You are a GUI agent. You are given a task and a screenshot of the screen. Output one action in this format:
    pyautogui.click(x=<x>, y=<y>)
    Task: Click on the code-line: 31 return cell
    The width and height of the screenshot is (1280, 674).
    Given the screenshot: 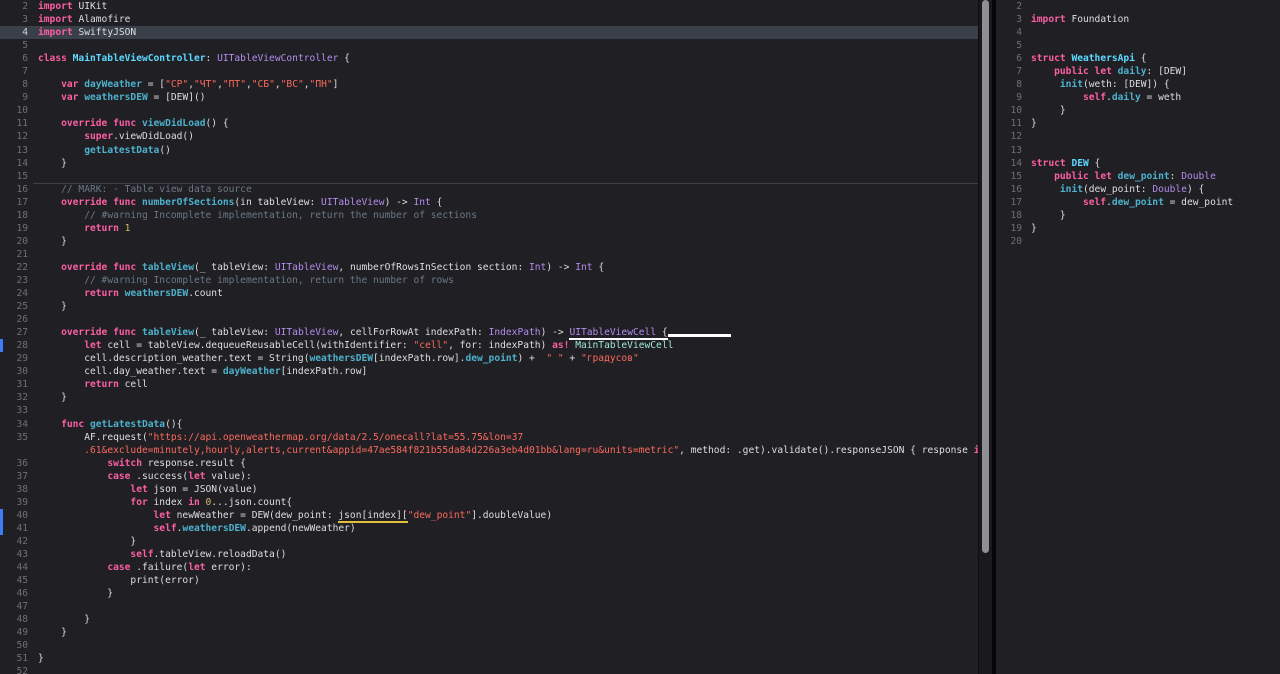 What is the action you would take?
    pyautogui.click(x=489, y=384)
    